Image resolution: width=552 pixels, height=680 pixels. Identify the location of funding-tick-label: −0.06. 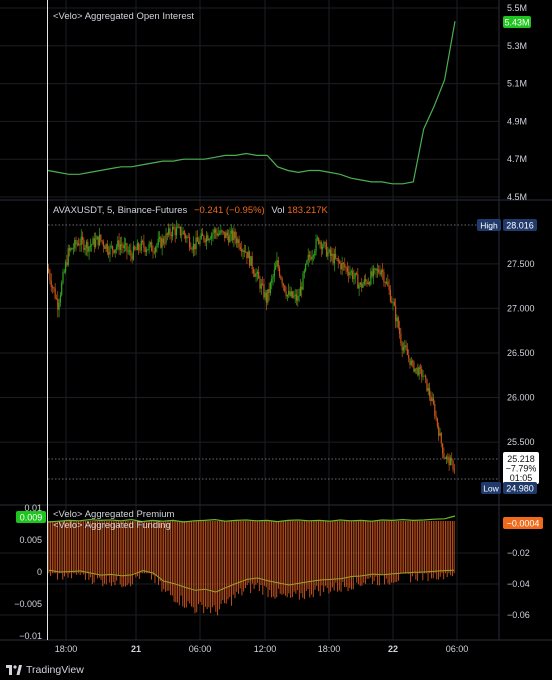
(518, 615).